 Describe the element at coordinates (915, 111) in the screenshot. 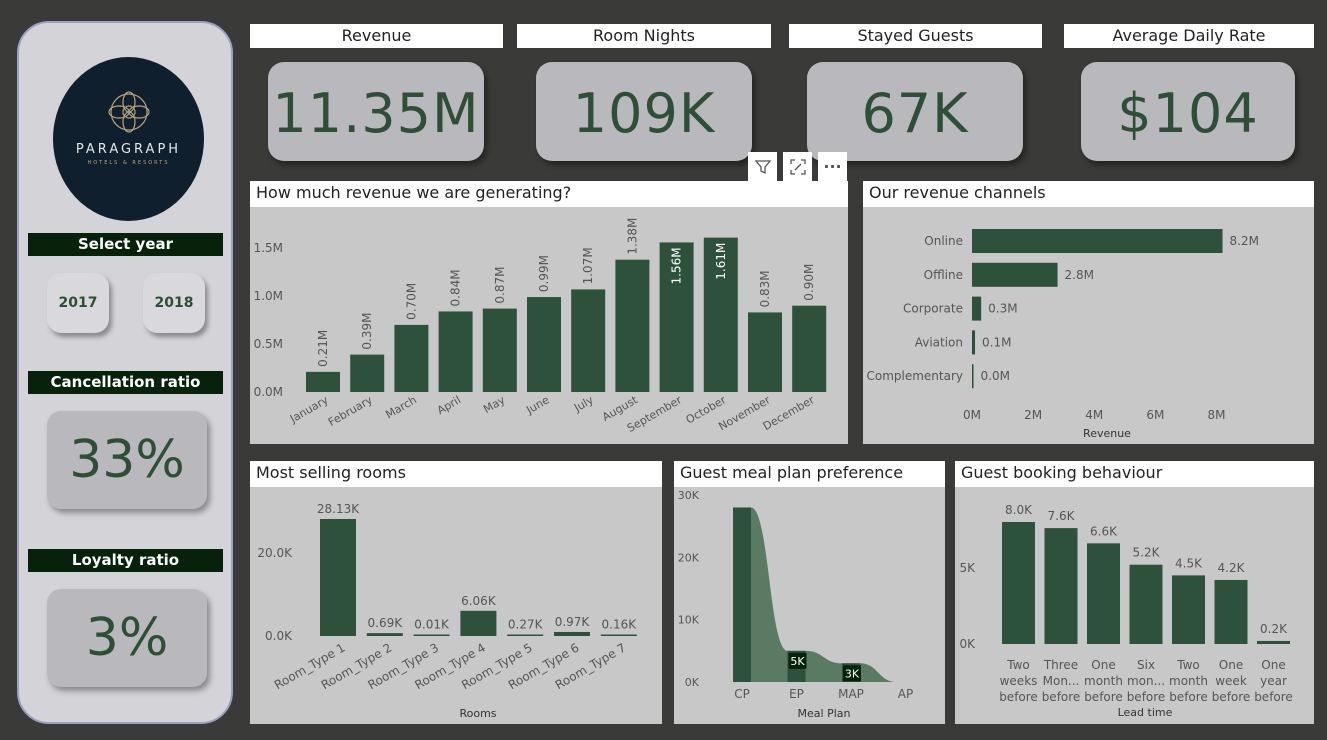

I see `kpi-stayed-guests-value: 67K` at that location.